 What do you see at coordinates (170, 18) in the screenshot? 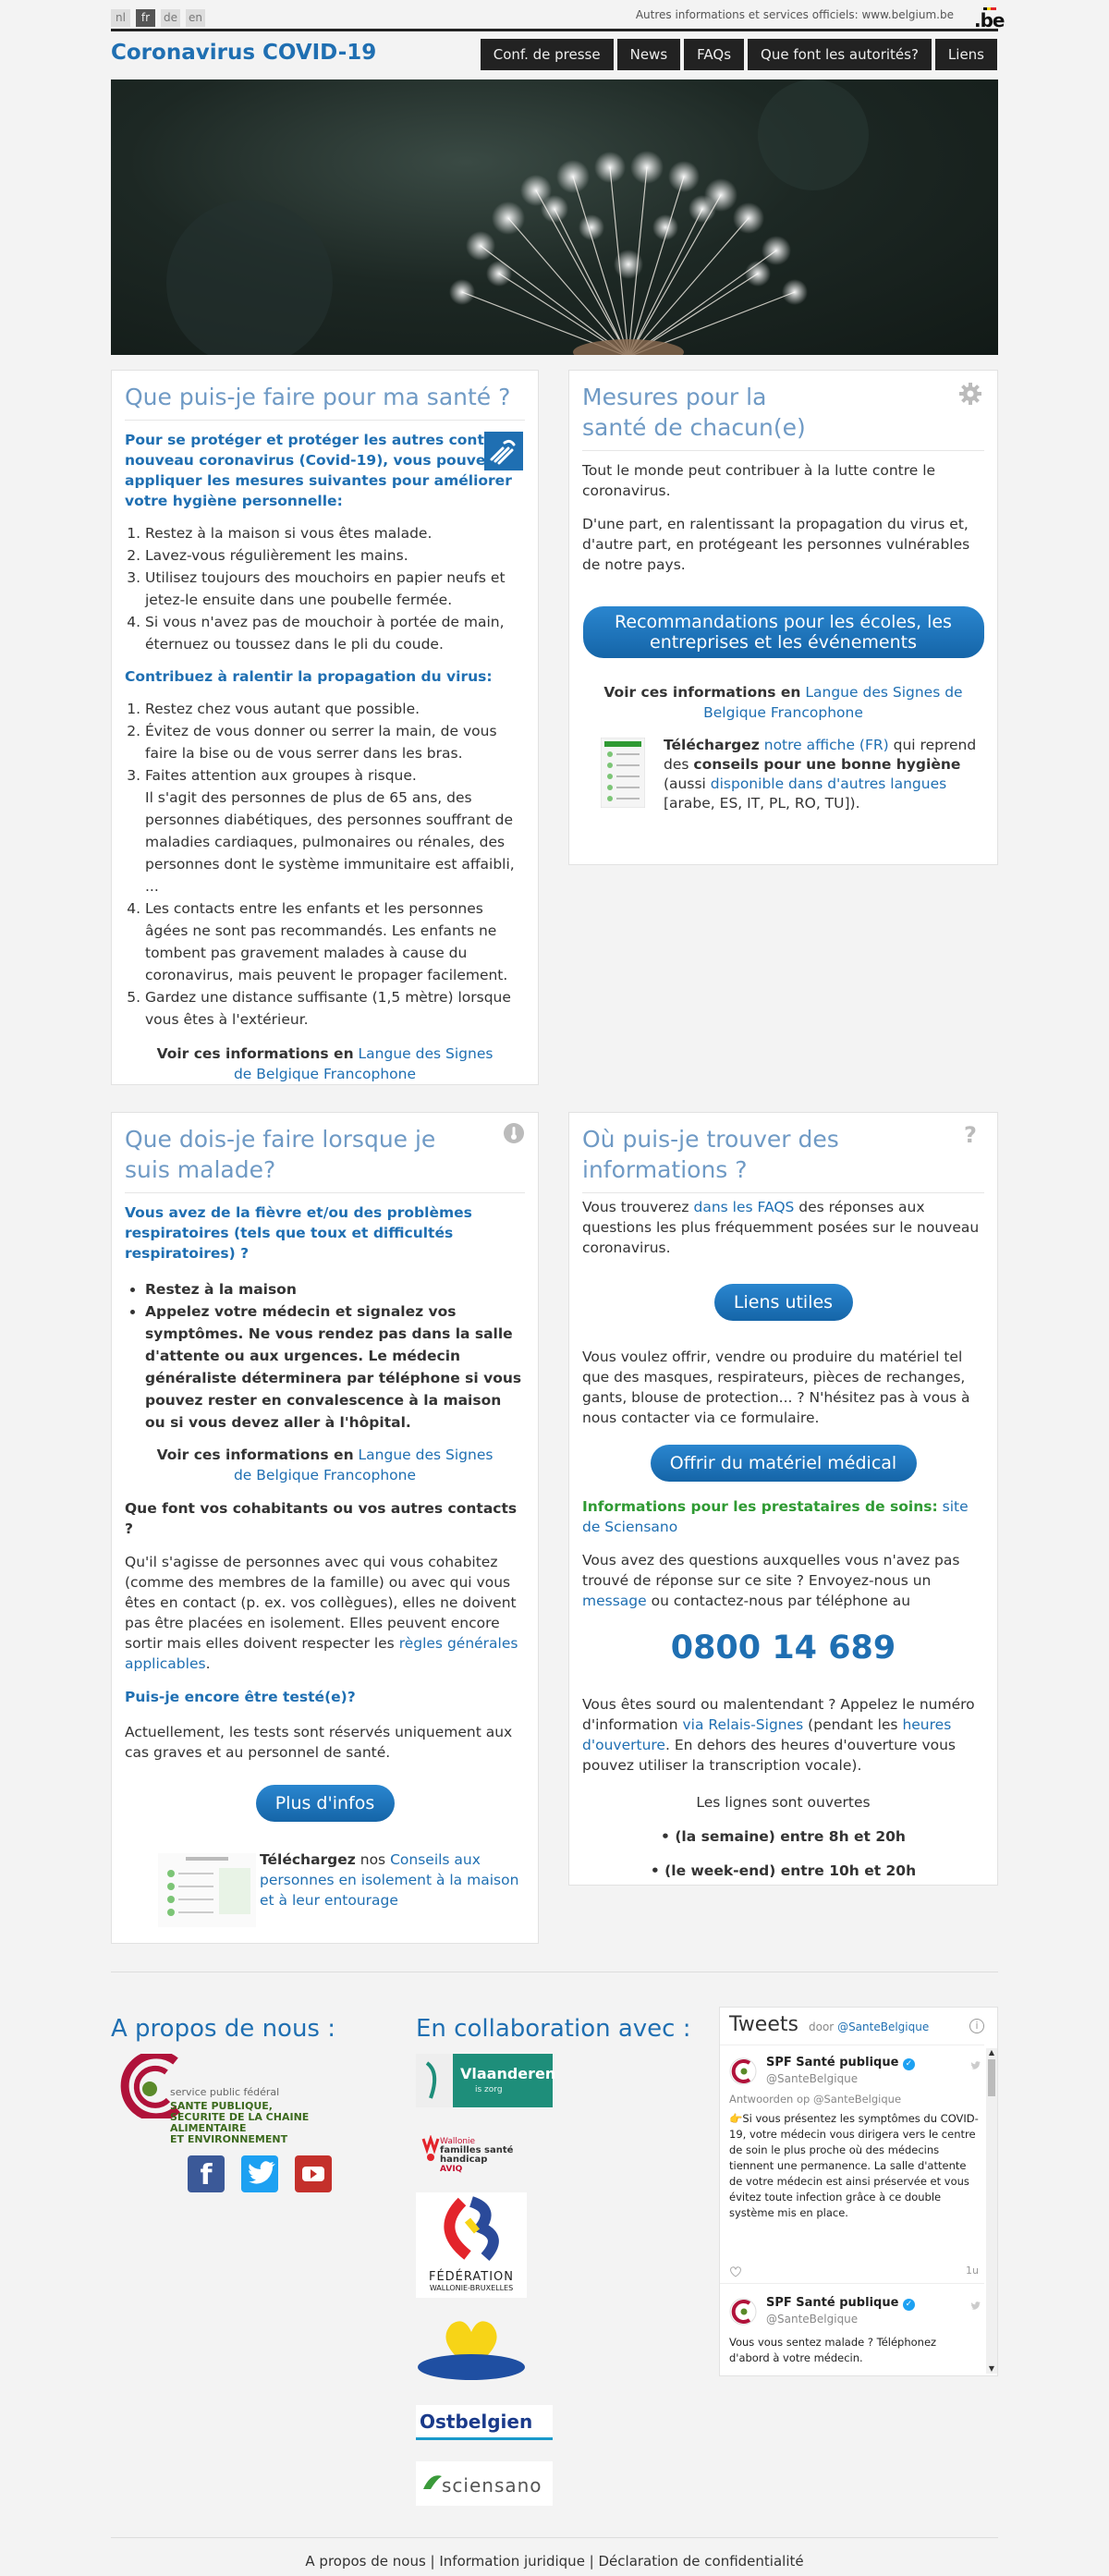
I see `lang-de: de` at bounding box center [170, 18].